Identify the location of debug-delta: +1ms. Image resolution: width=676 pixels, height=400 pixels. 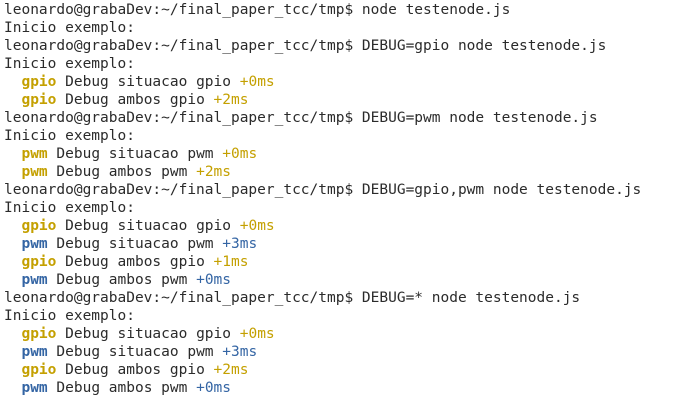
(231, 262).